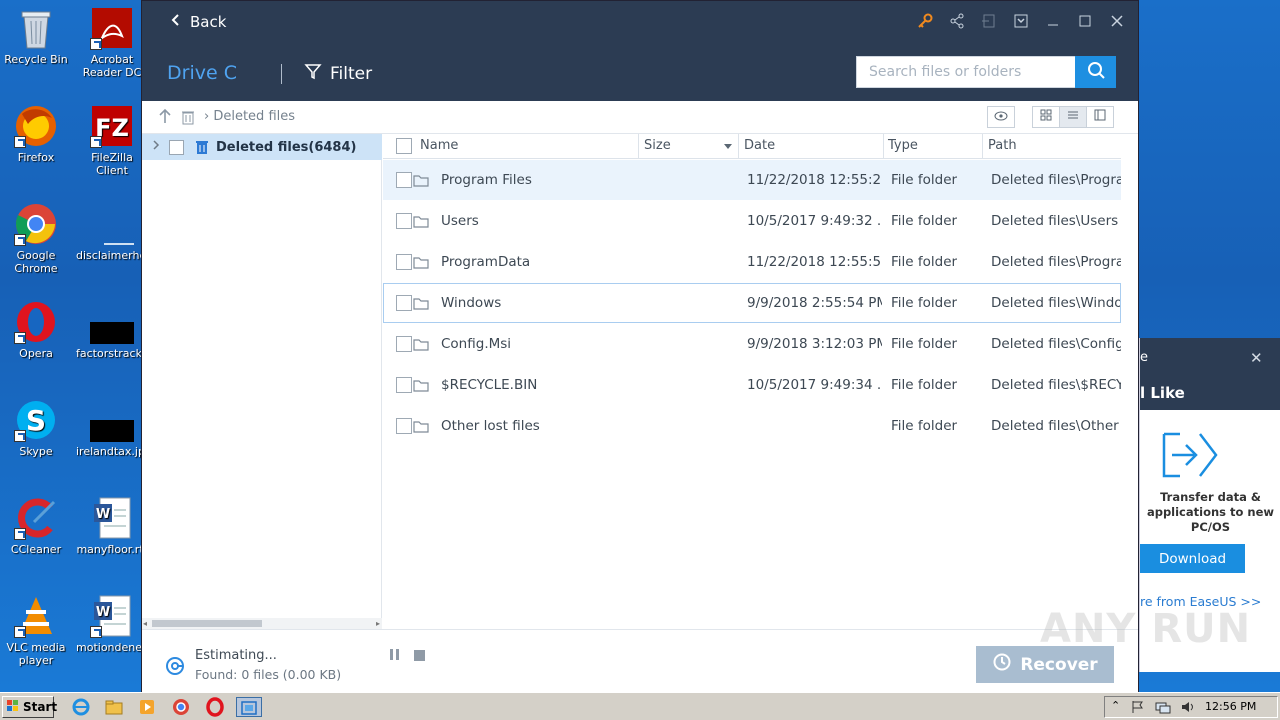 The width and height of the screenshot is (1280, 720). Describe the element at coordinates (460, 221) in the screenshot. I see `cell-name: Users` at that location.